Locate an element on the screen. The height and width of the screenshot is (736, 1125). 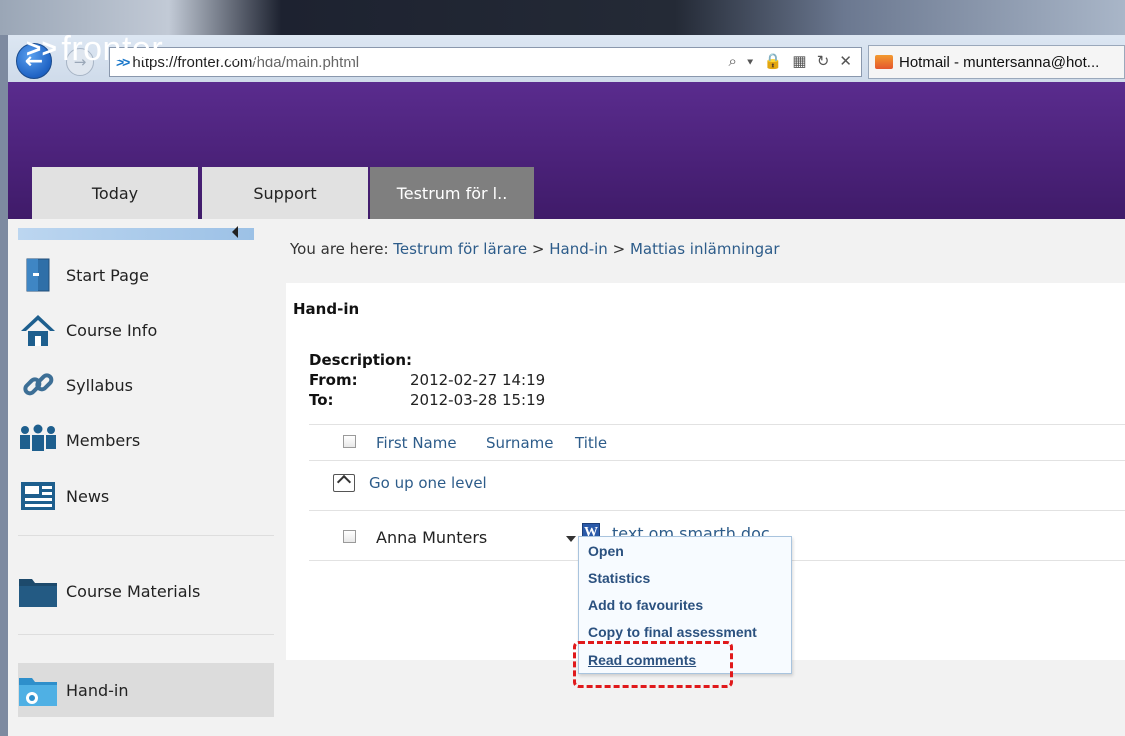
sidebar-item-news: News is located at coordinates (146, 496).